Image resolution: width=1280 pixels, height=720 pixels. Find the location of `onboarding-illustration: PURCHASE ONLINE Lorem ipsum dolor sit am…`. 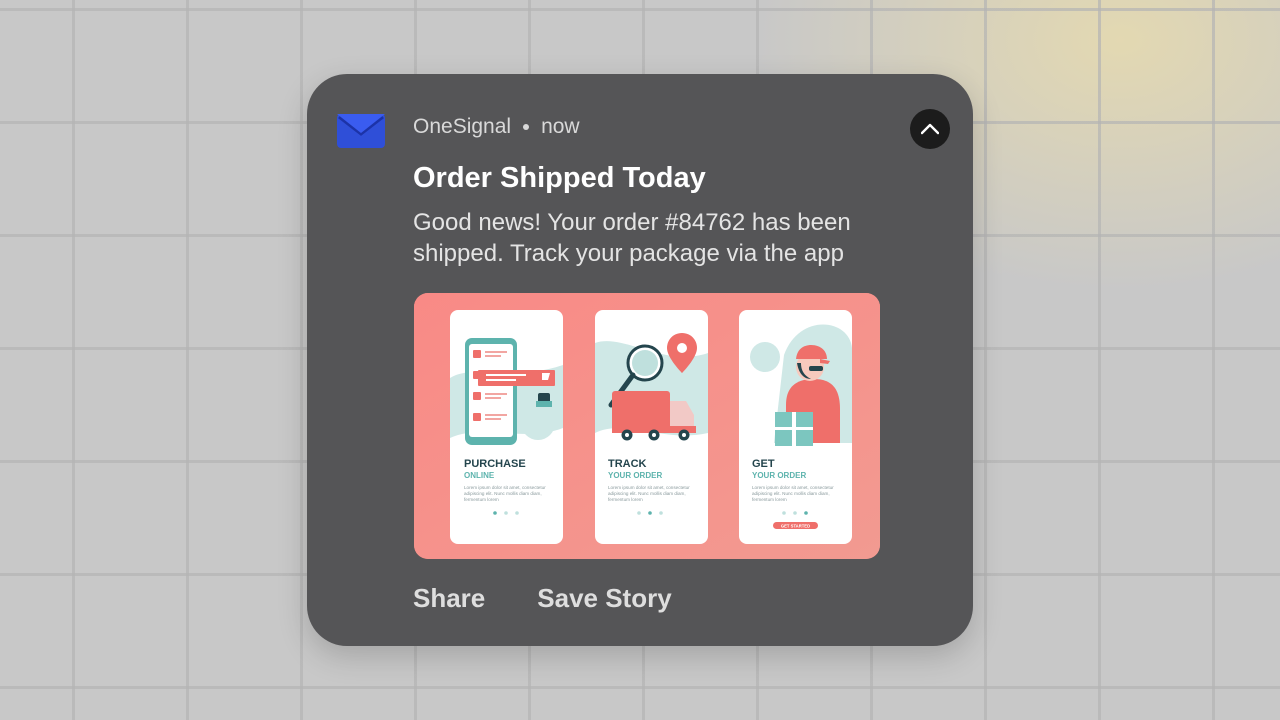

onboarding-illustration: PURCHASE ONLINE Lorem ipsum dolor sit am… is located at coordinates (647, 426).